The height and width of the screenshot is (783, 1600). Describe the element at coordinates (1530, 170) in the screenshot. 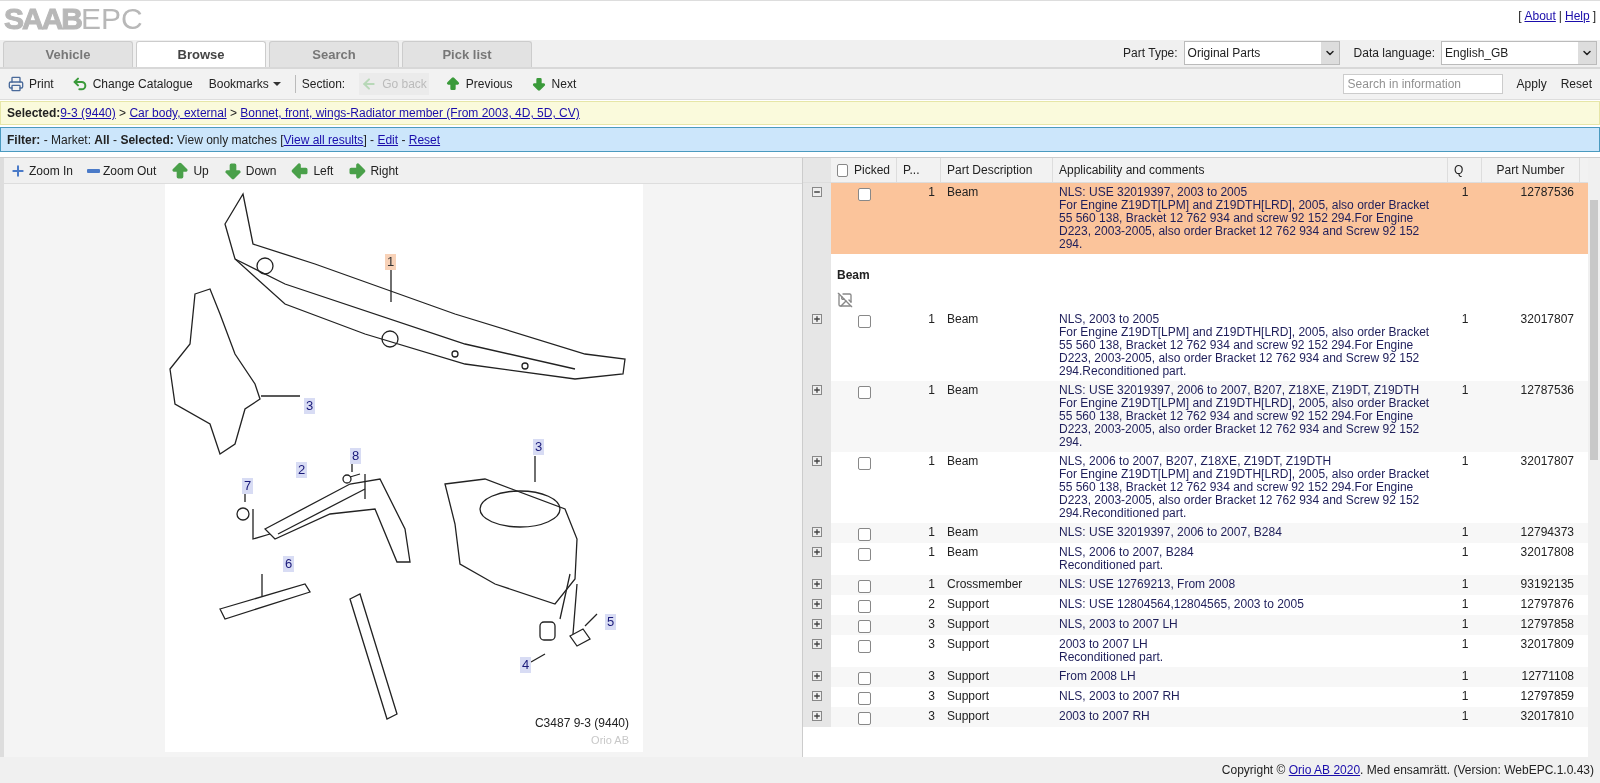

I see `column-header: Part Number` at that location.